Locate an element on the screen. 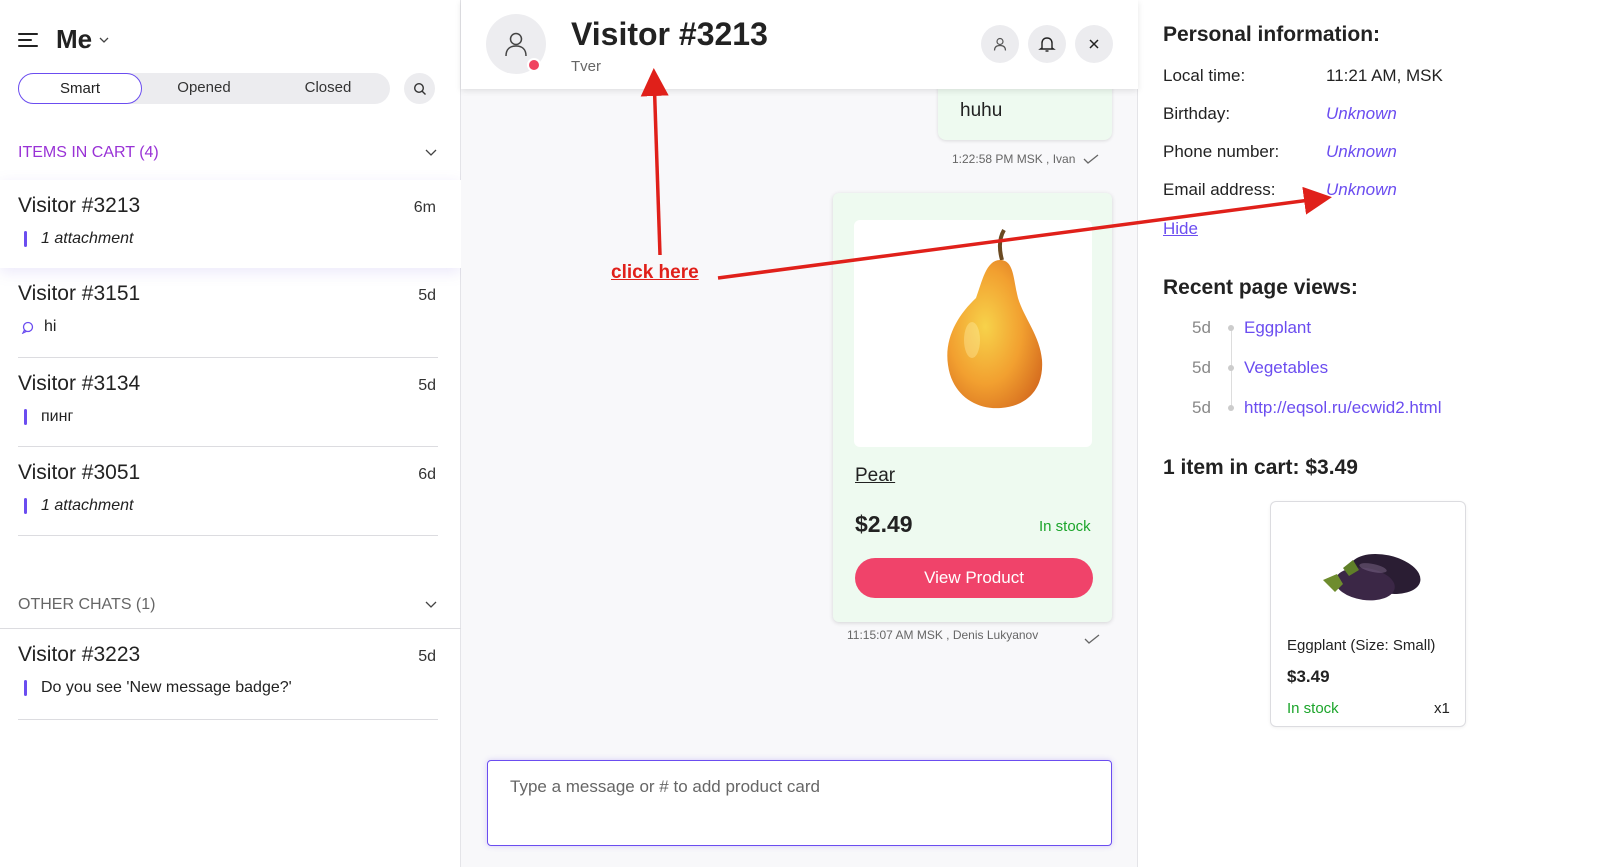  product-card: Pear $2.49 In stock View Product is located at coordinates (972, 407).